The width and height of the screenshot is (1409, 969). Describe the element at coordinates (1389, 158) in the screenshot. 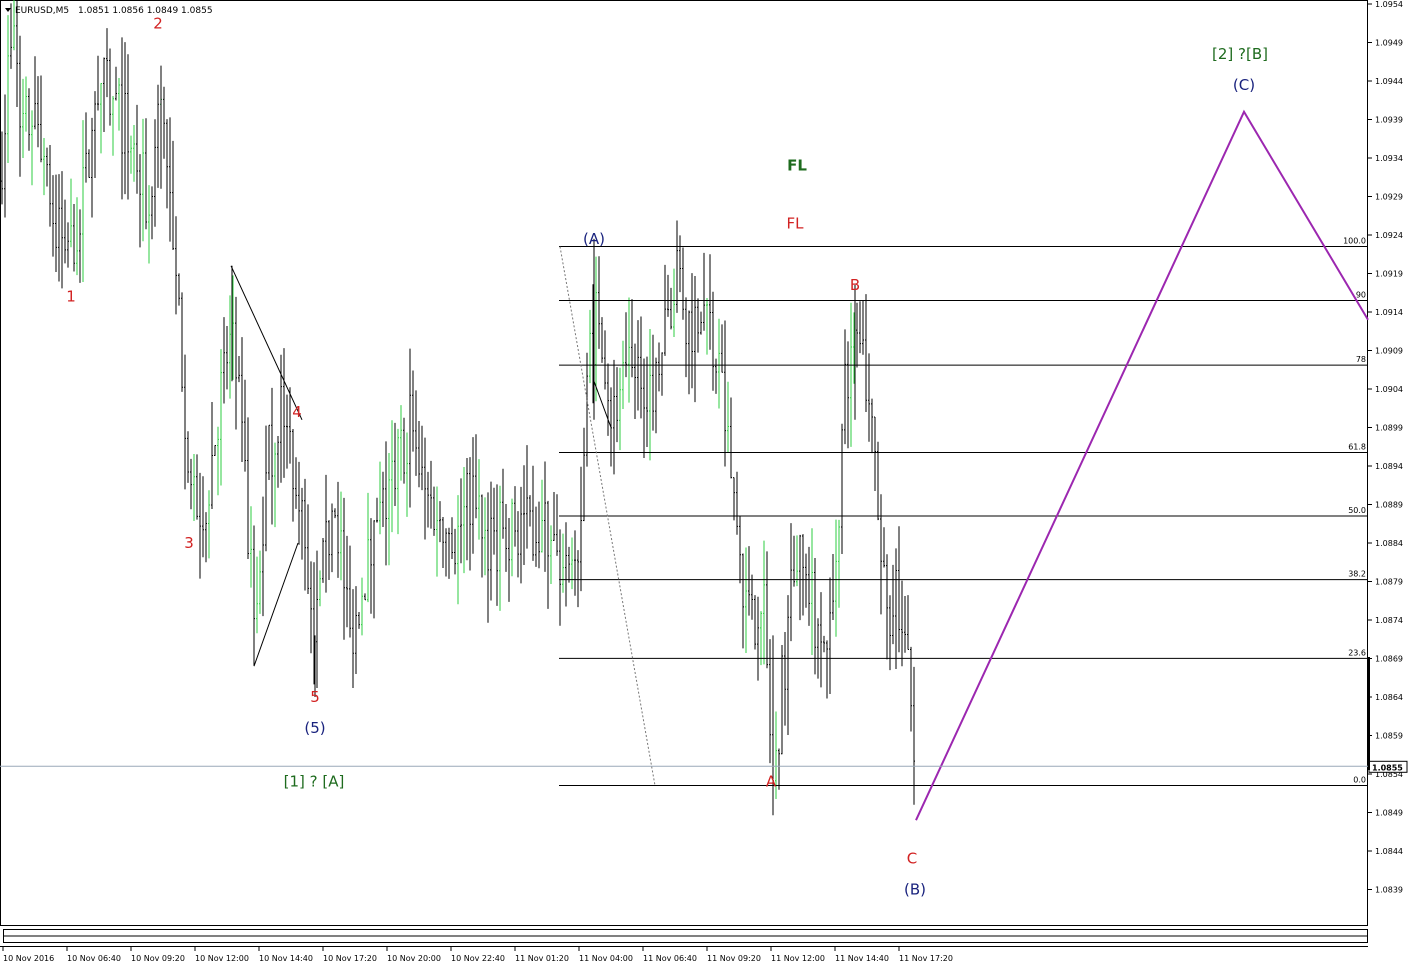

I see `y-tick-label: 1.0934` at that location.